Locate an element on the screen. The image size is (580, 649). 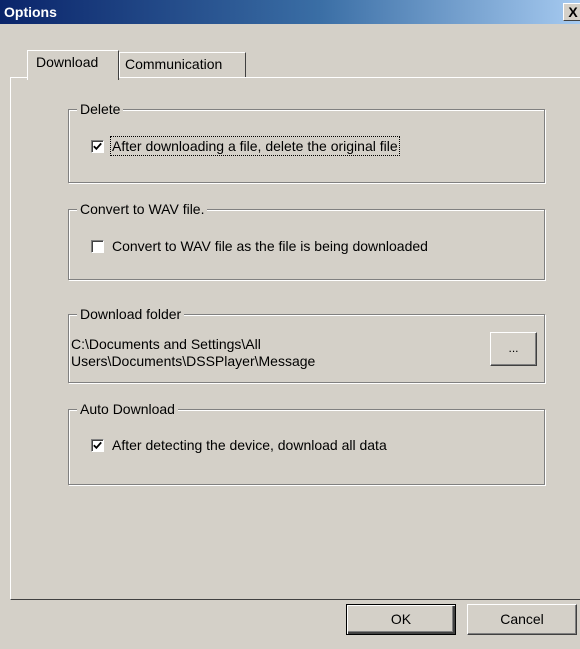
window-title: Options is located at coordinates (30, 12).